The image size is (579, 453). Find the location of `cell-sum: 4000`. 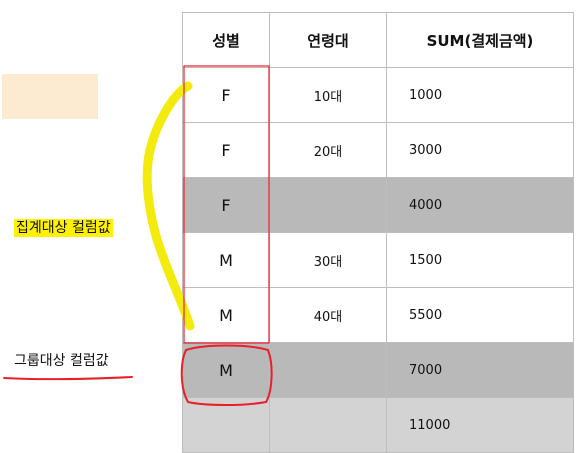

cell-sum: 4000 is located at coordinates (480, 205).